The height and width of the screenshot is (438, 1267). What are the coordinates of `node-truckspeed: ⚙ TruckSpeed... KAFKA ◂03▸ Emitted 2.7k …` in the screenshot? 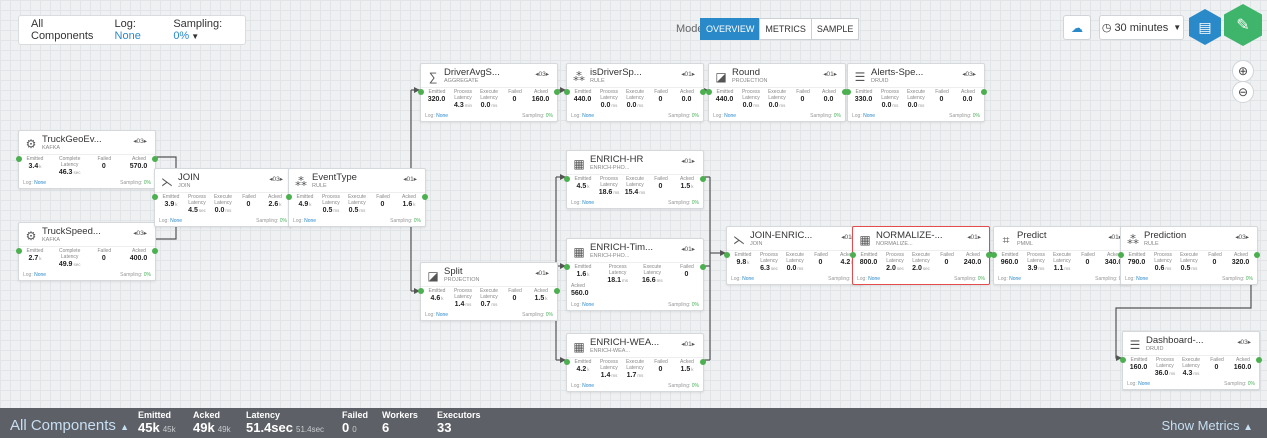 It's located at (87, 251).